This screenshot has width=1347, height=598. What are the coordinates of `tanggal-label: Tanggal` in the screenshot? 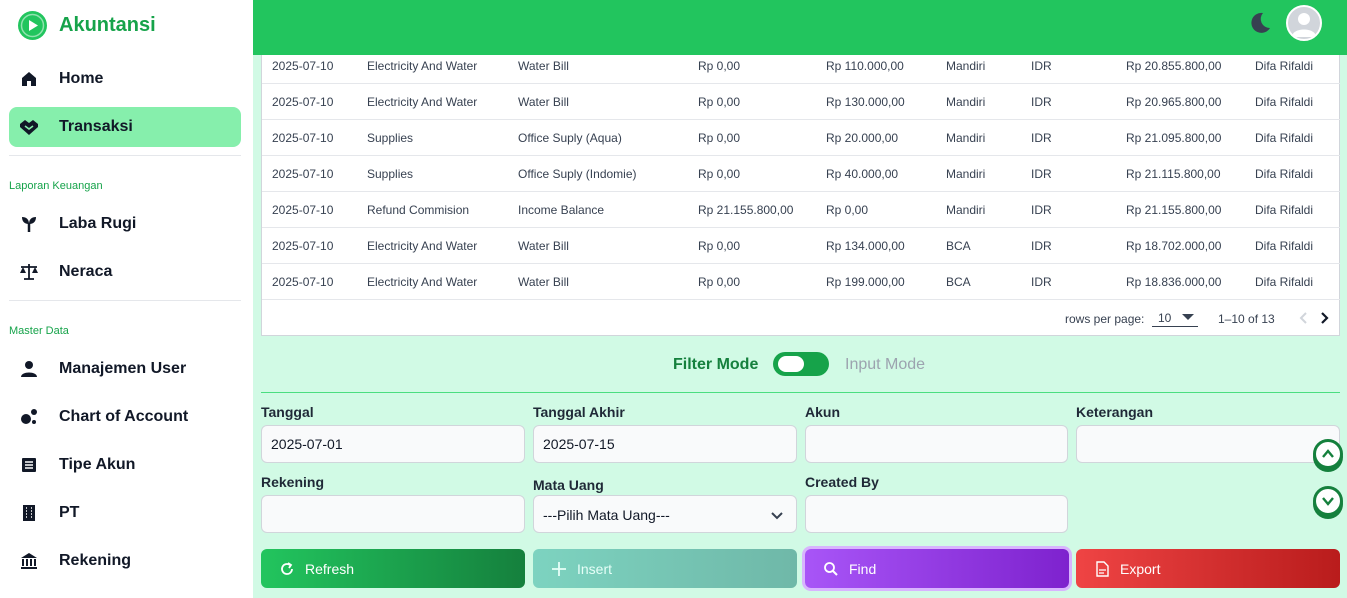 It's located at (287, 412).